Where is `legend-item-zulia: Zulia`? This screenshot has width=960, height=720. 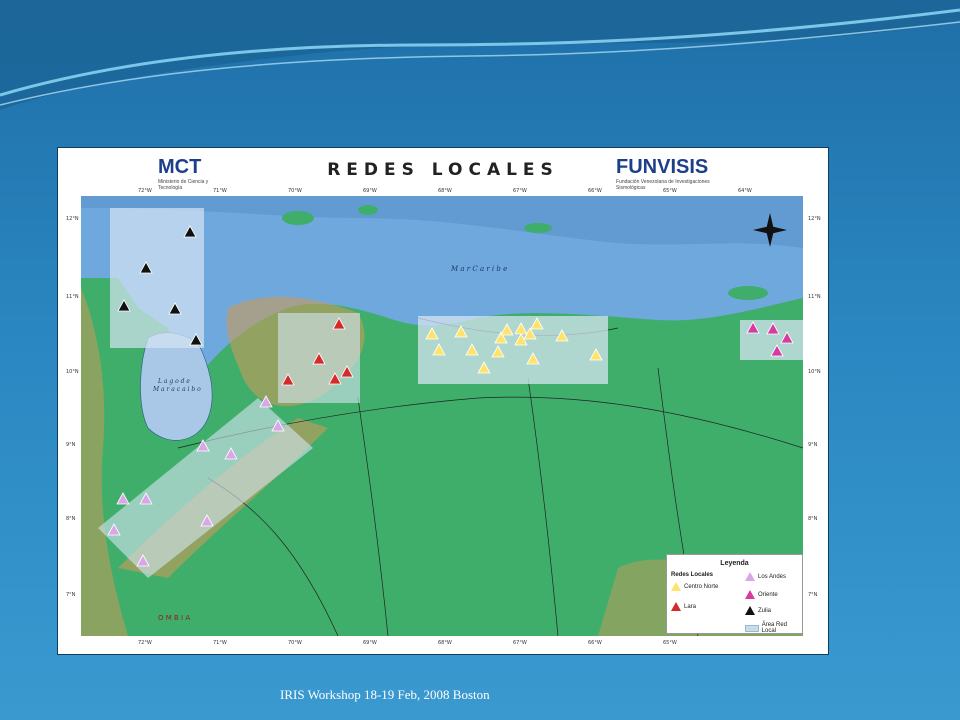
legend-item-zulia: Zulia is located at coordinates (758, 610).